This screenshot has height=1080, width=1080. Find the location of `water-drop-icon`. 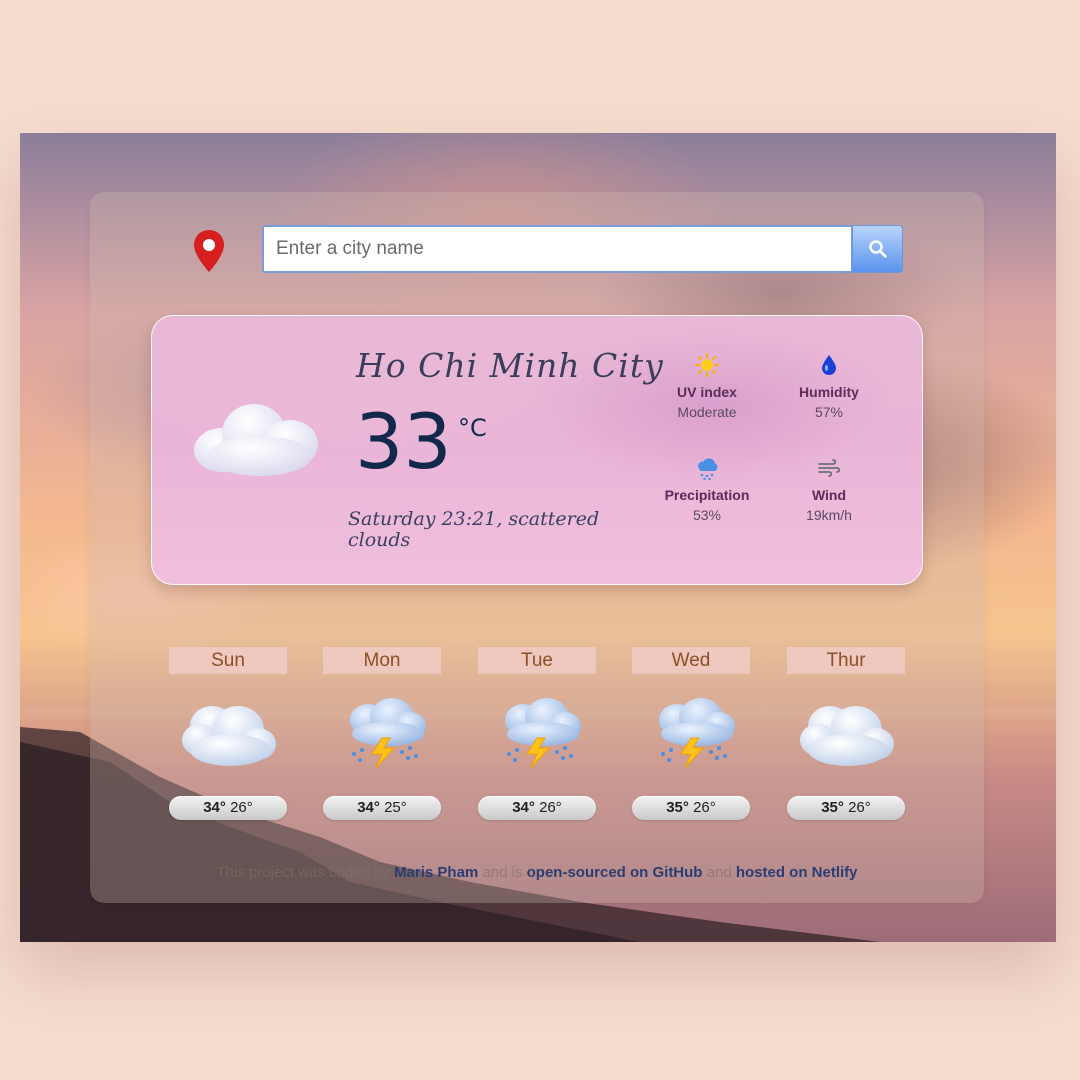

water-drop-icon is located at coordinates (829, 365).